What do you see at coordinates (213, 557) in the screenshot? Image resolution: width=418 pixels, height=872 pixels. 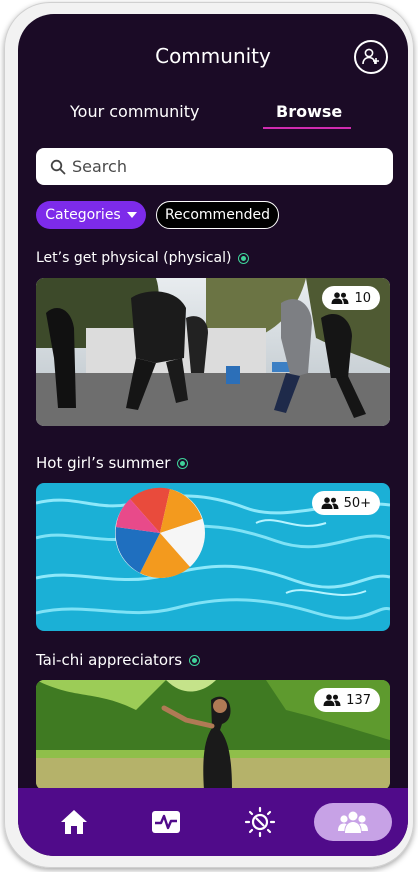 I see `group-card-summer: 50+` at bounding box center [213, 557].